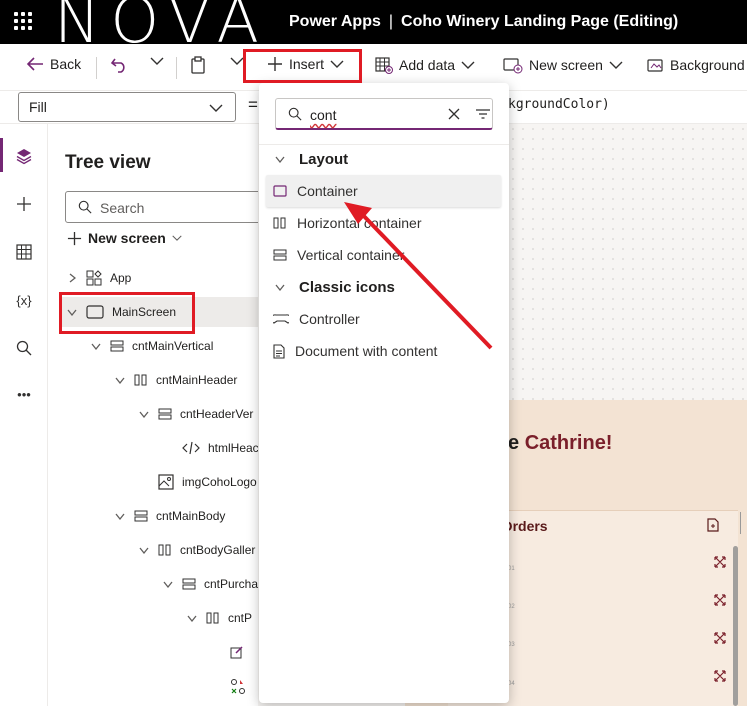 This screenshot has height=706, width=747. I want to click on insert-search-input: cont, so click(384, 114).